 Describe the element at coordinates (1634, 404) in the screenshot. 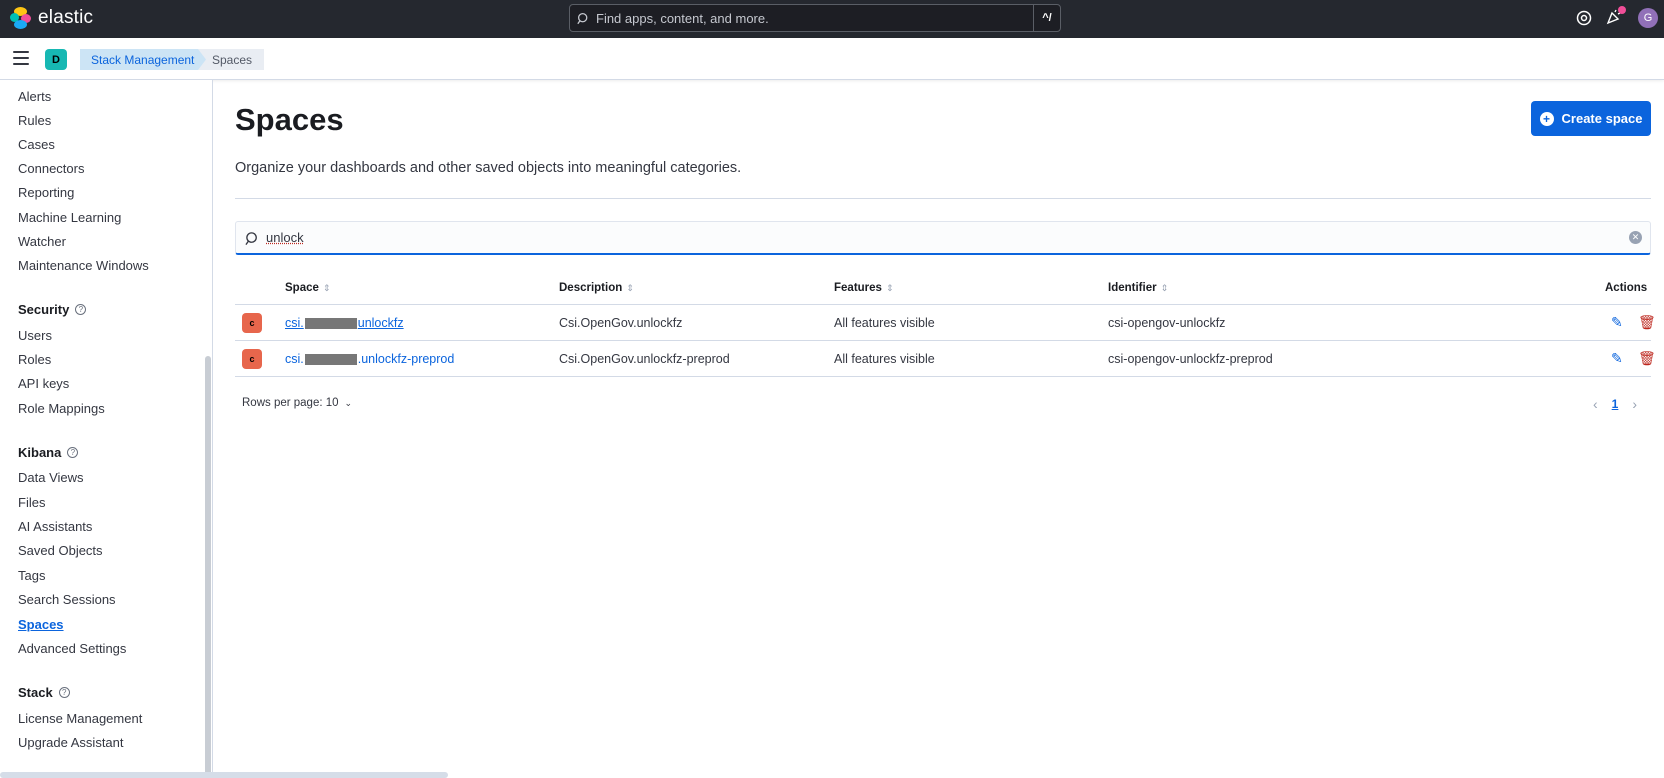

I see `chevron-right-icon: ›` at that location.